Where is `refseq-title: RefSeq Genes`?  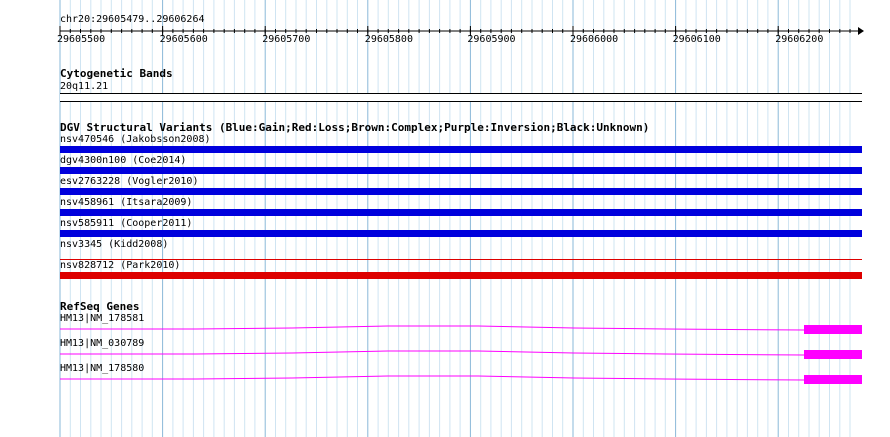 refseq-title: RefSeq Genes is located at coordinates (100, 306).